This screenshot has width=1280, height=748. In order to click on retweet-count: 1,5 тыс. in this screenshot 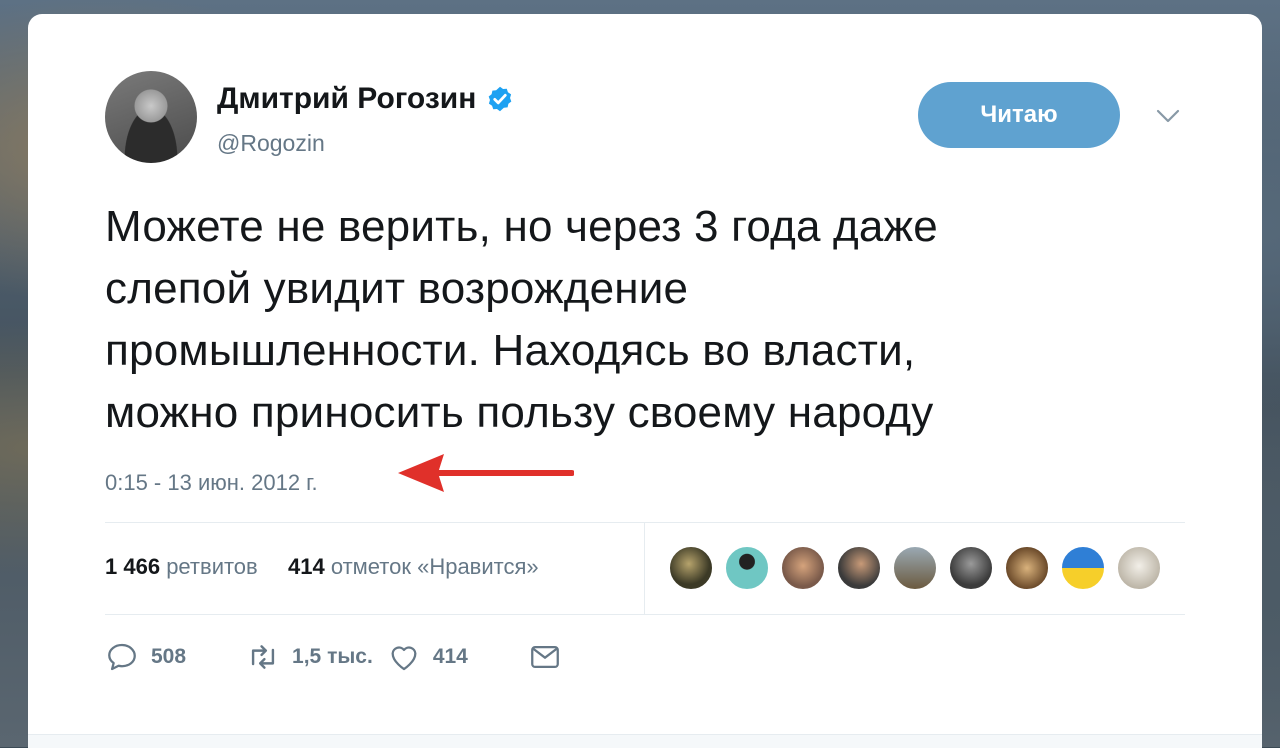, I will do `click(332, 656)`.